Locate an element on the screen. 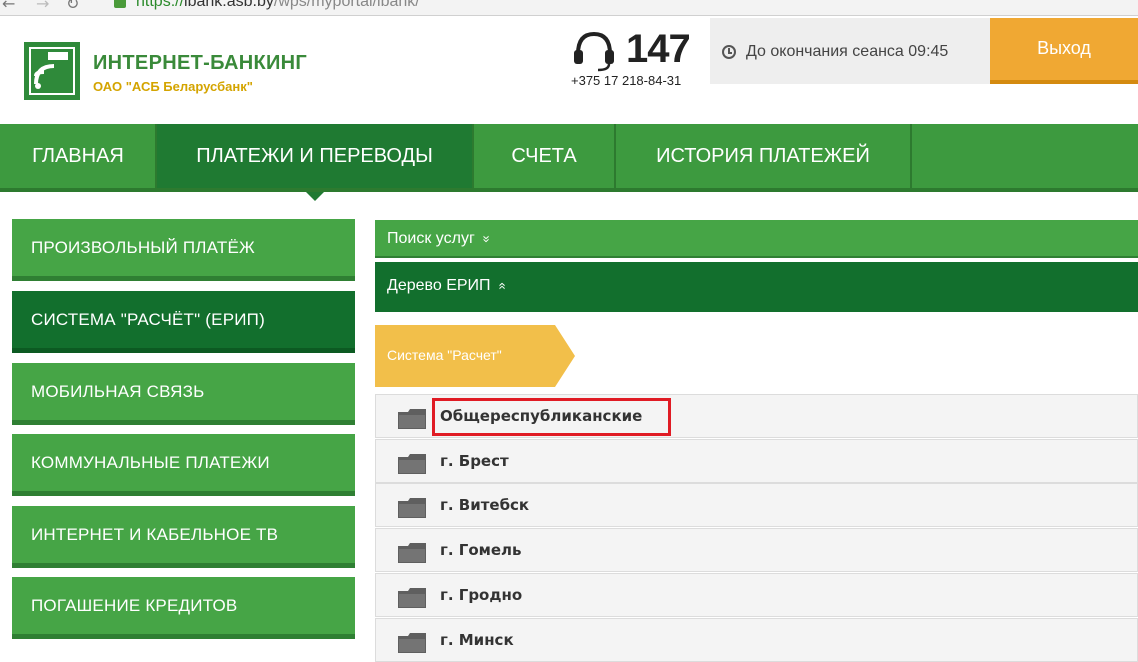 This screenshot has width=1138, height=662. tree-row: г. Минск is located at coordinates (756, 640).